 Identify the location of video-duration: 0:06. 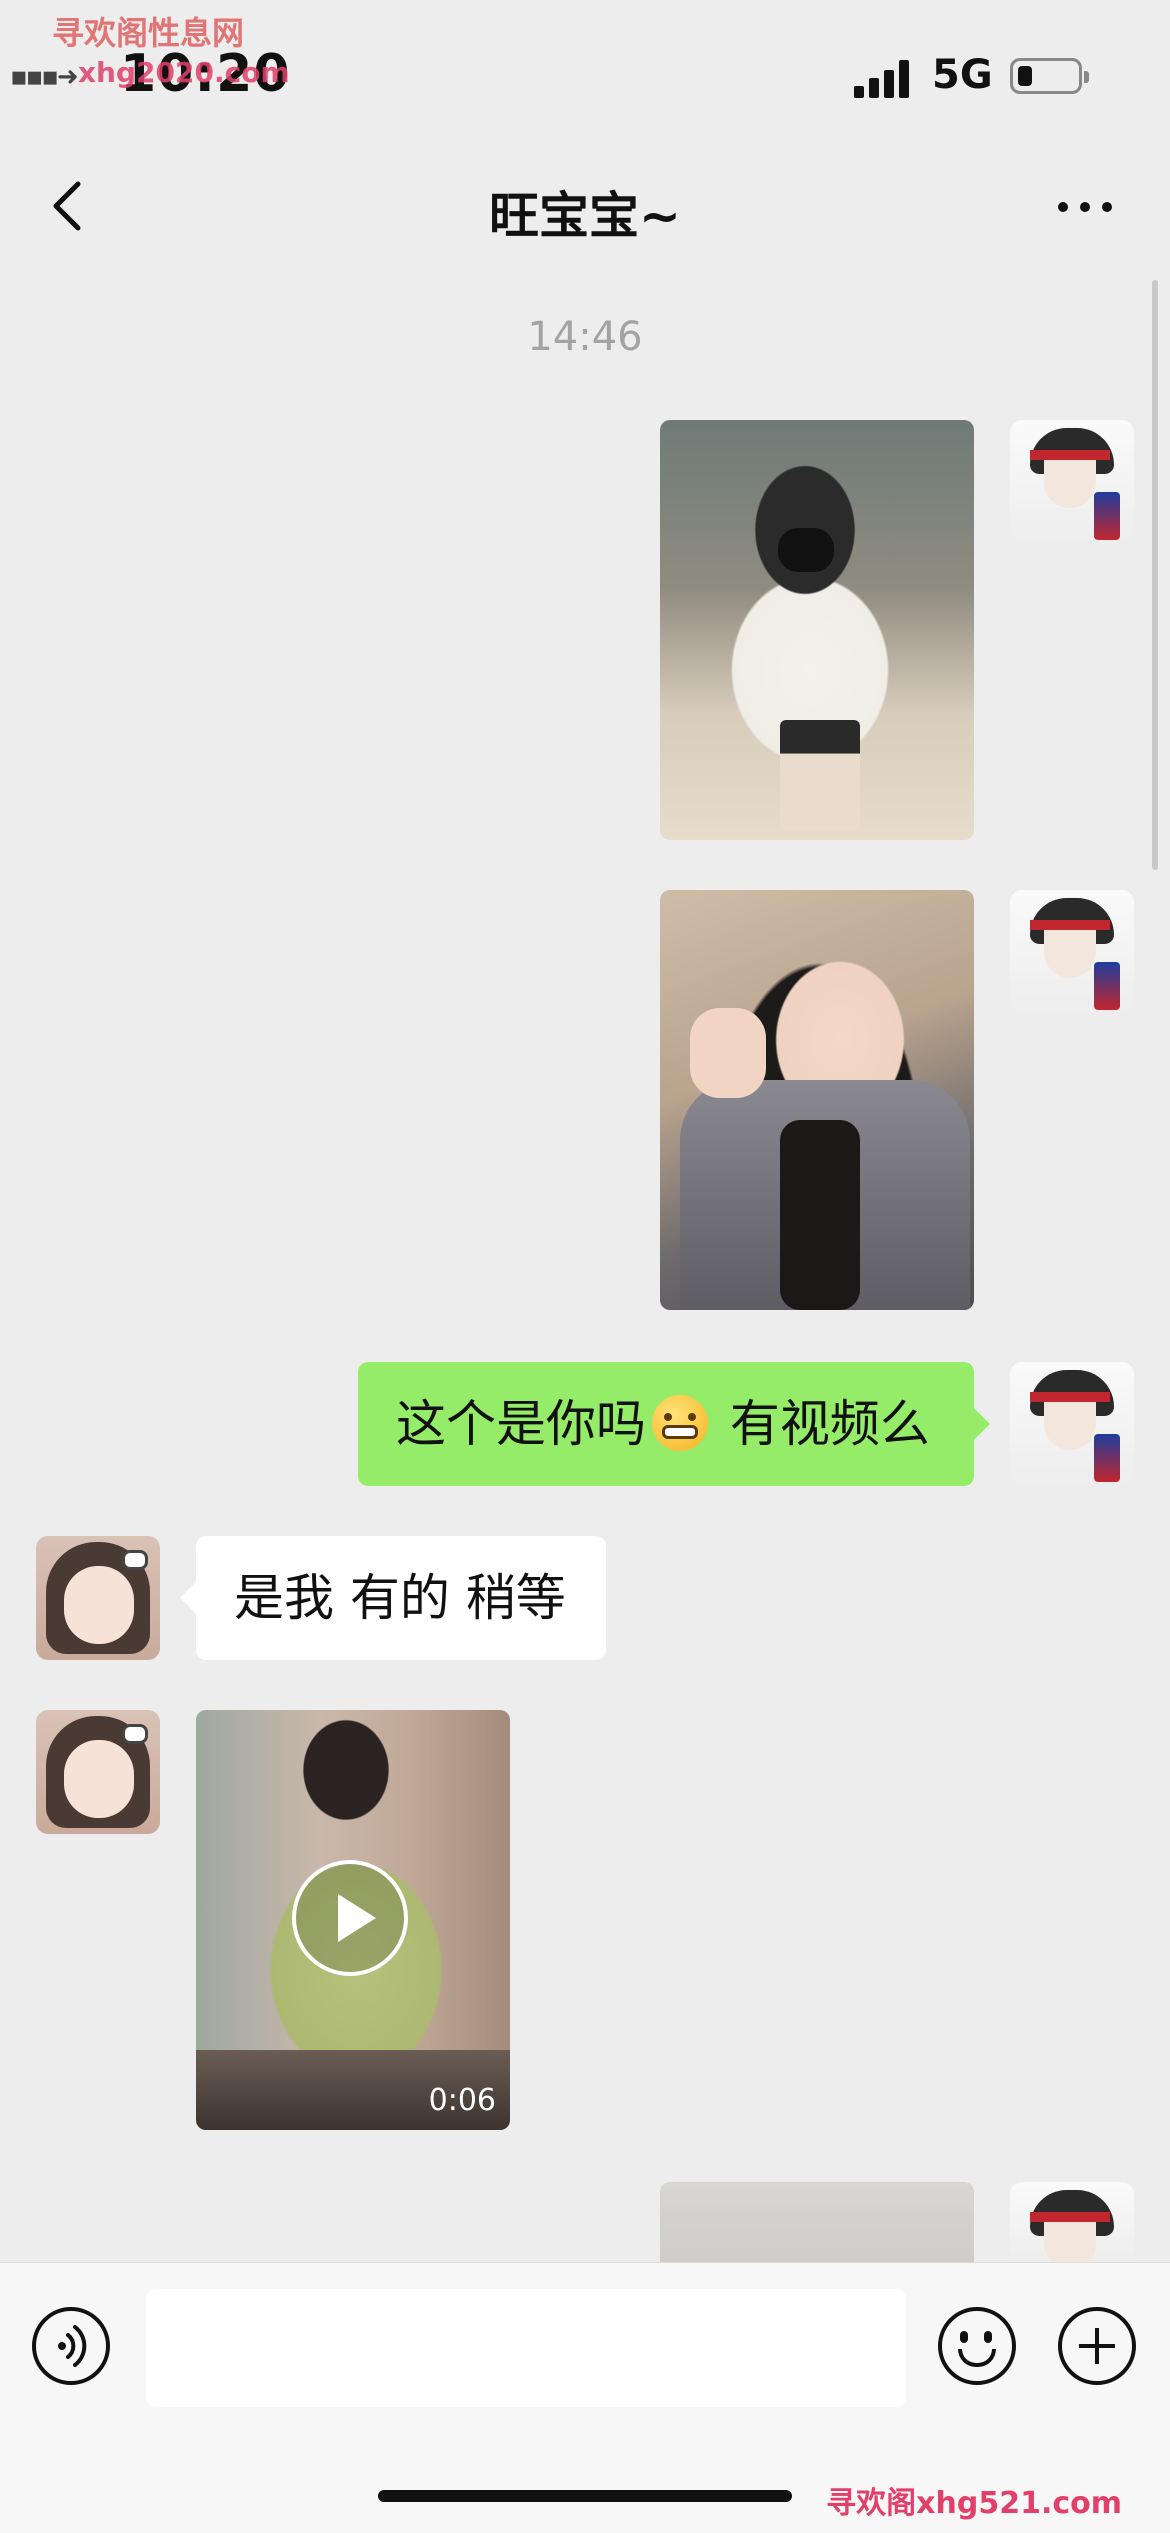
(462, 2100).